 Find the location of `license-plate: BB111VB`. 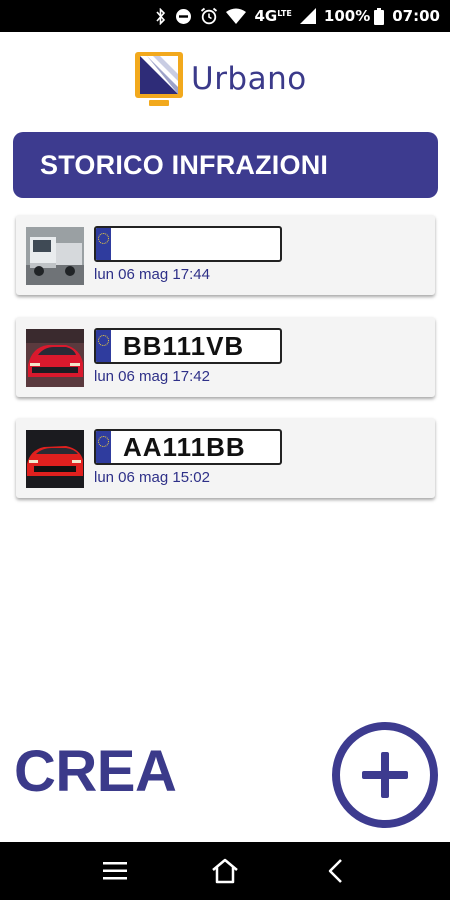

license-plate: BB111VB is located at coordinates (188, 346).